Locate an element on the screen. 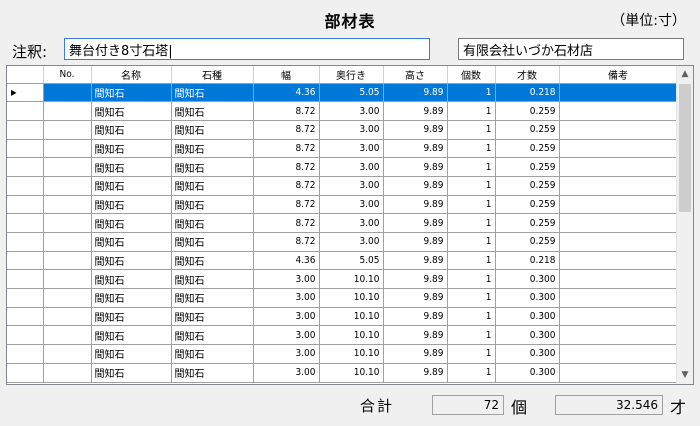 The width and height of the screenshot is (700, 426). table-row: ▶ 間知石 間知石 4.36 5.05 9.89 1 0.218 is located at coordinates (342, 93).